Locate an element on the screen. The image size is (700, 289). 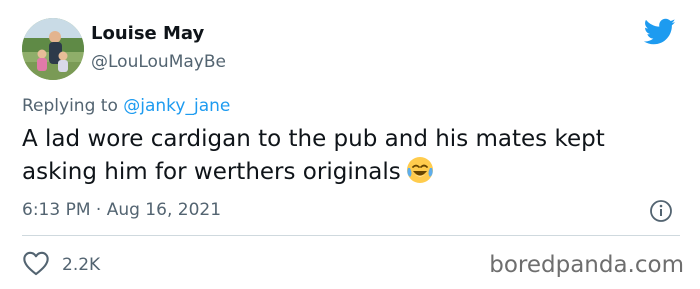
user-handle: @LouLouMayBe is located at coordinates (158, 62).